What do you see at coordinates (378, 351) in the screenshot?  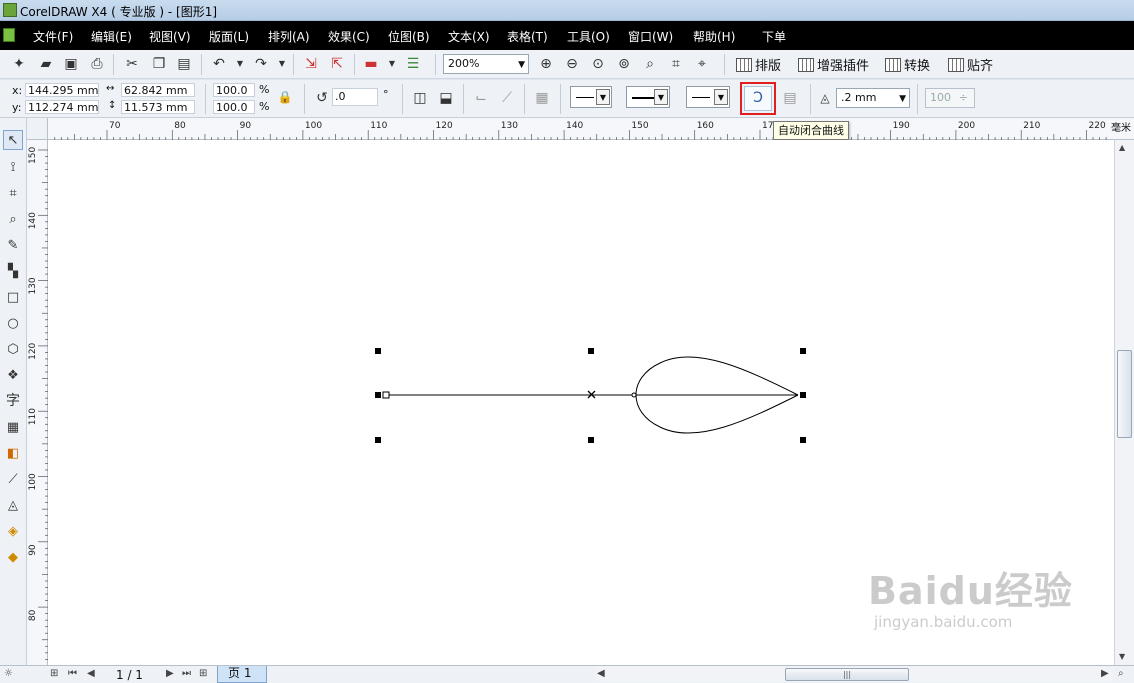 I see `selection-handle-top-left` at bounding box center [378, 351].